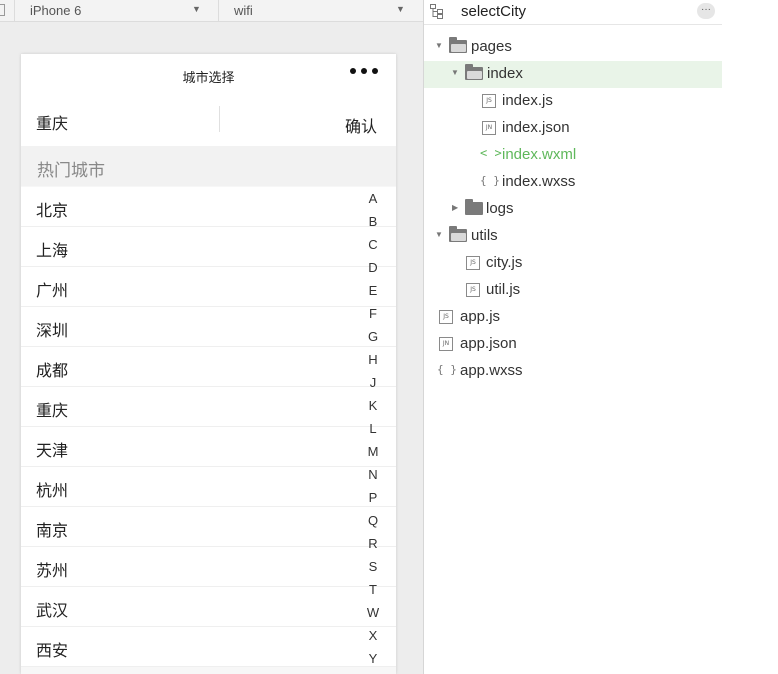 Image resolution: width=778 pixels, height=674 pixels. What do you see at coordinates (373, 337) in the screenshot?
I see `alphabet-letter: G` at bounding box center [373, 337].